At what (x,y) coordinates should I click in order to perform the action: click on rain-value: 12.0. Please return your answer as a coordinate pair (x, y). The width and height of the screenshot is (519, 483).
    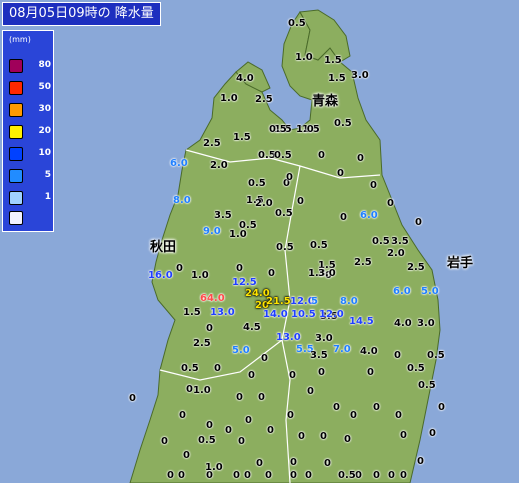
    Looking at the image, I should click on (331, 314).